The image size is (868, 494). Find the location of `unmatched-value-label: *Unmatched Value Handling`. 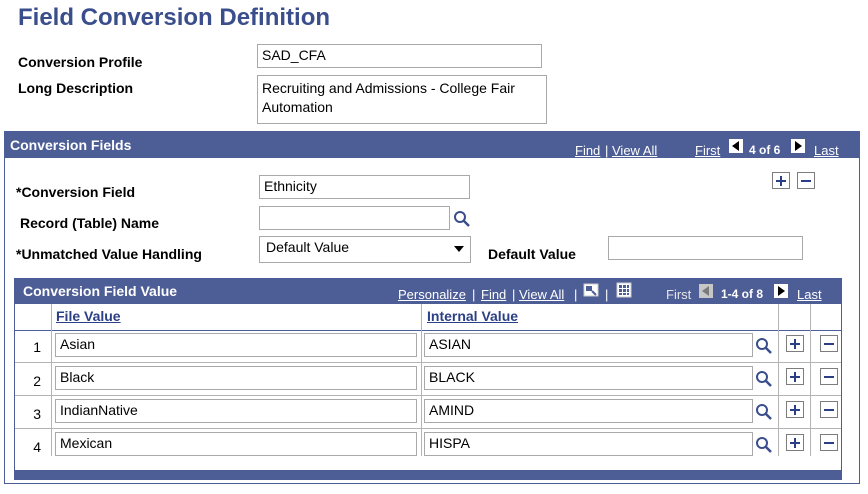

unmatched-value-label: *Unmatched Value Handling is located at coordinates (109, 254).